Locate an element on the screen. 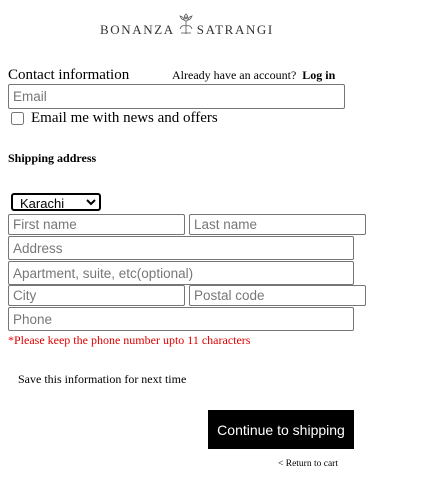 The width and height of the screenshot is (444, 486). account-prompt: Already have an account? Log in is located at coordinates (253, 75).